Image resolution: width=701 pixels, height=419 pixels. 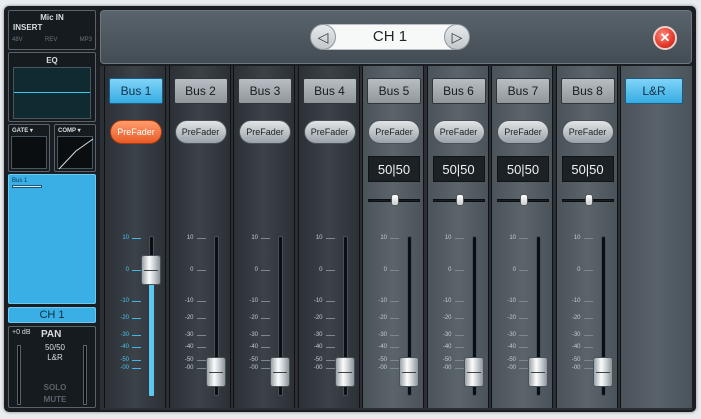 I want to click on bus-select-button: Bus 5, so click(x=394, y=91).